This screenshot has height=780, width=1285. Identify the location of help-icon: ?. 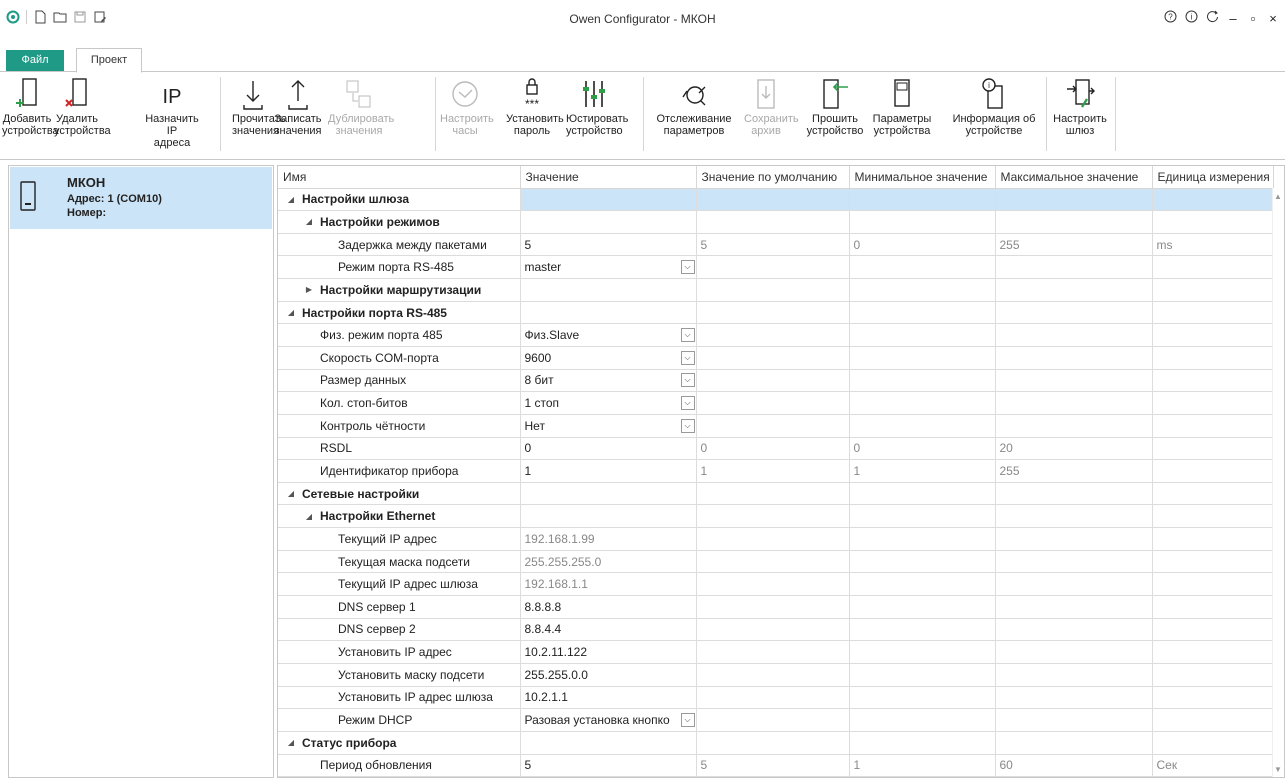
(1170, 18).